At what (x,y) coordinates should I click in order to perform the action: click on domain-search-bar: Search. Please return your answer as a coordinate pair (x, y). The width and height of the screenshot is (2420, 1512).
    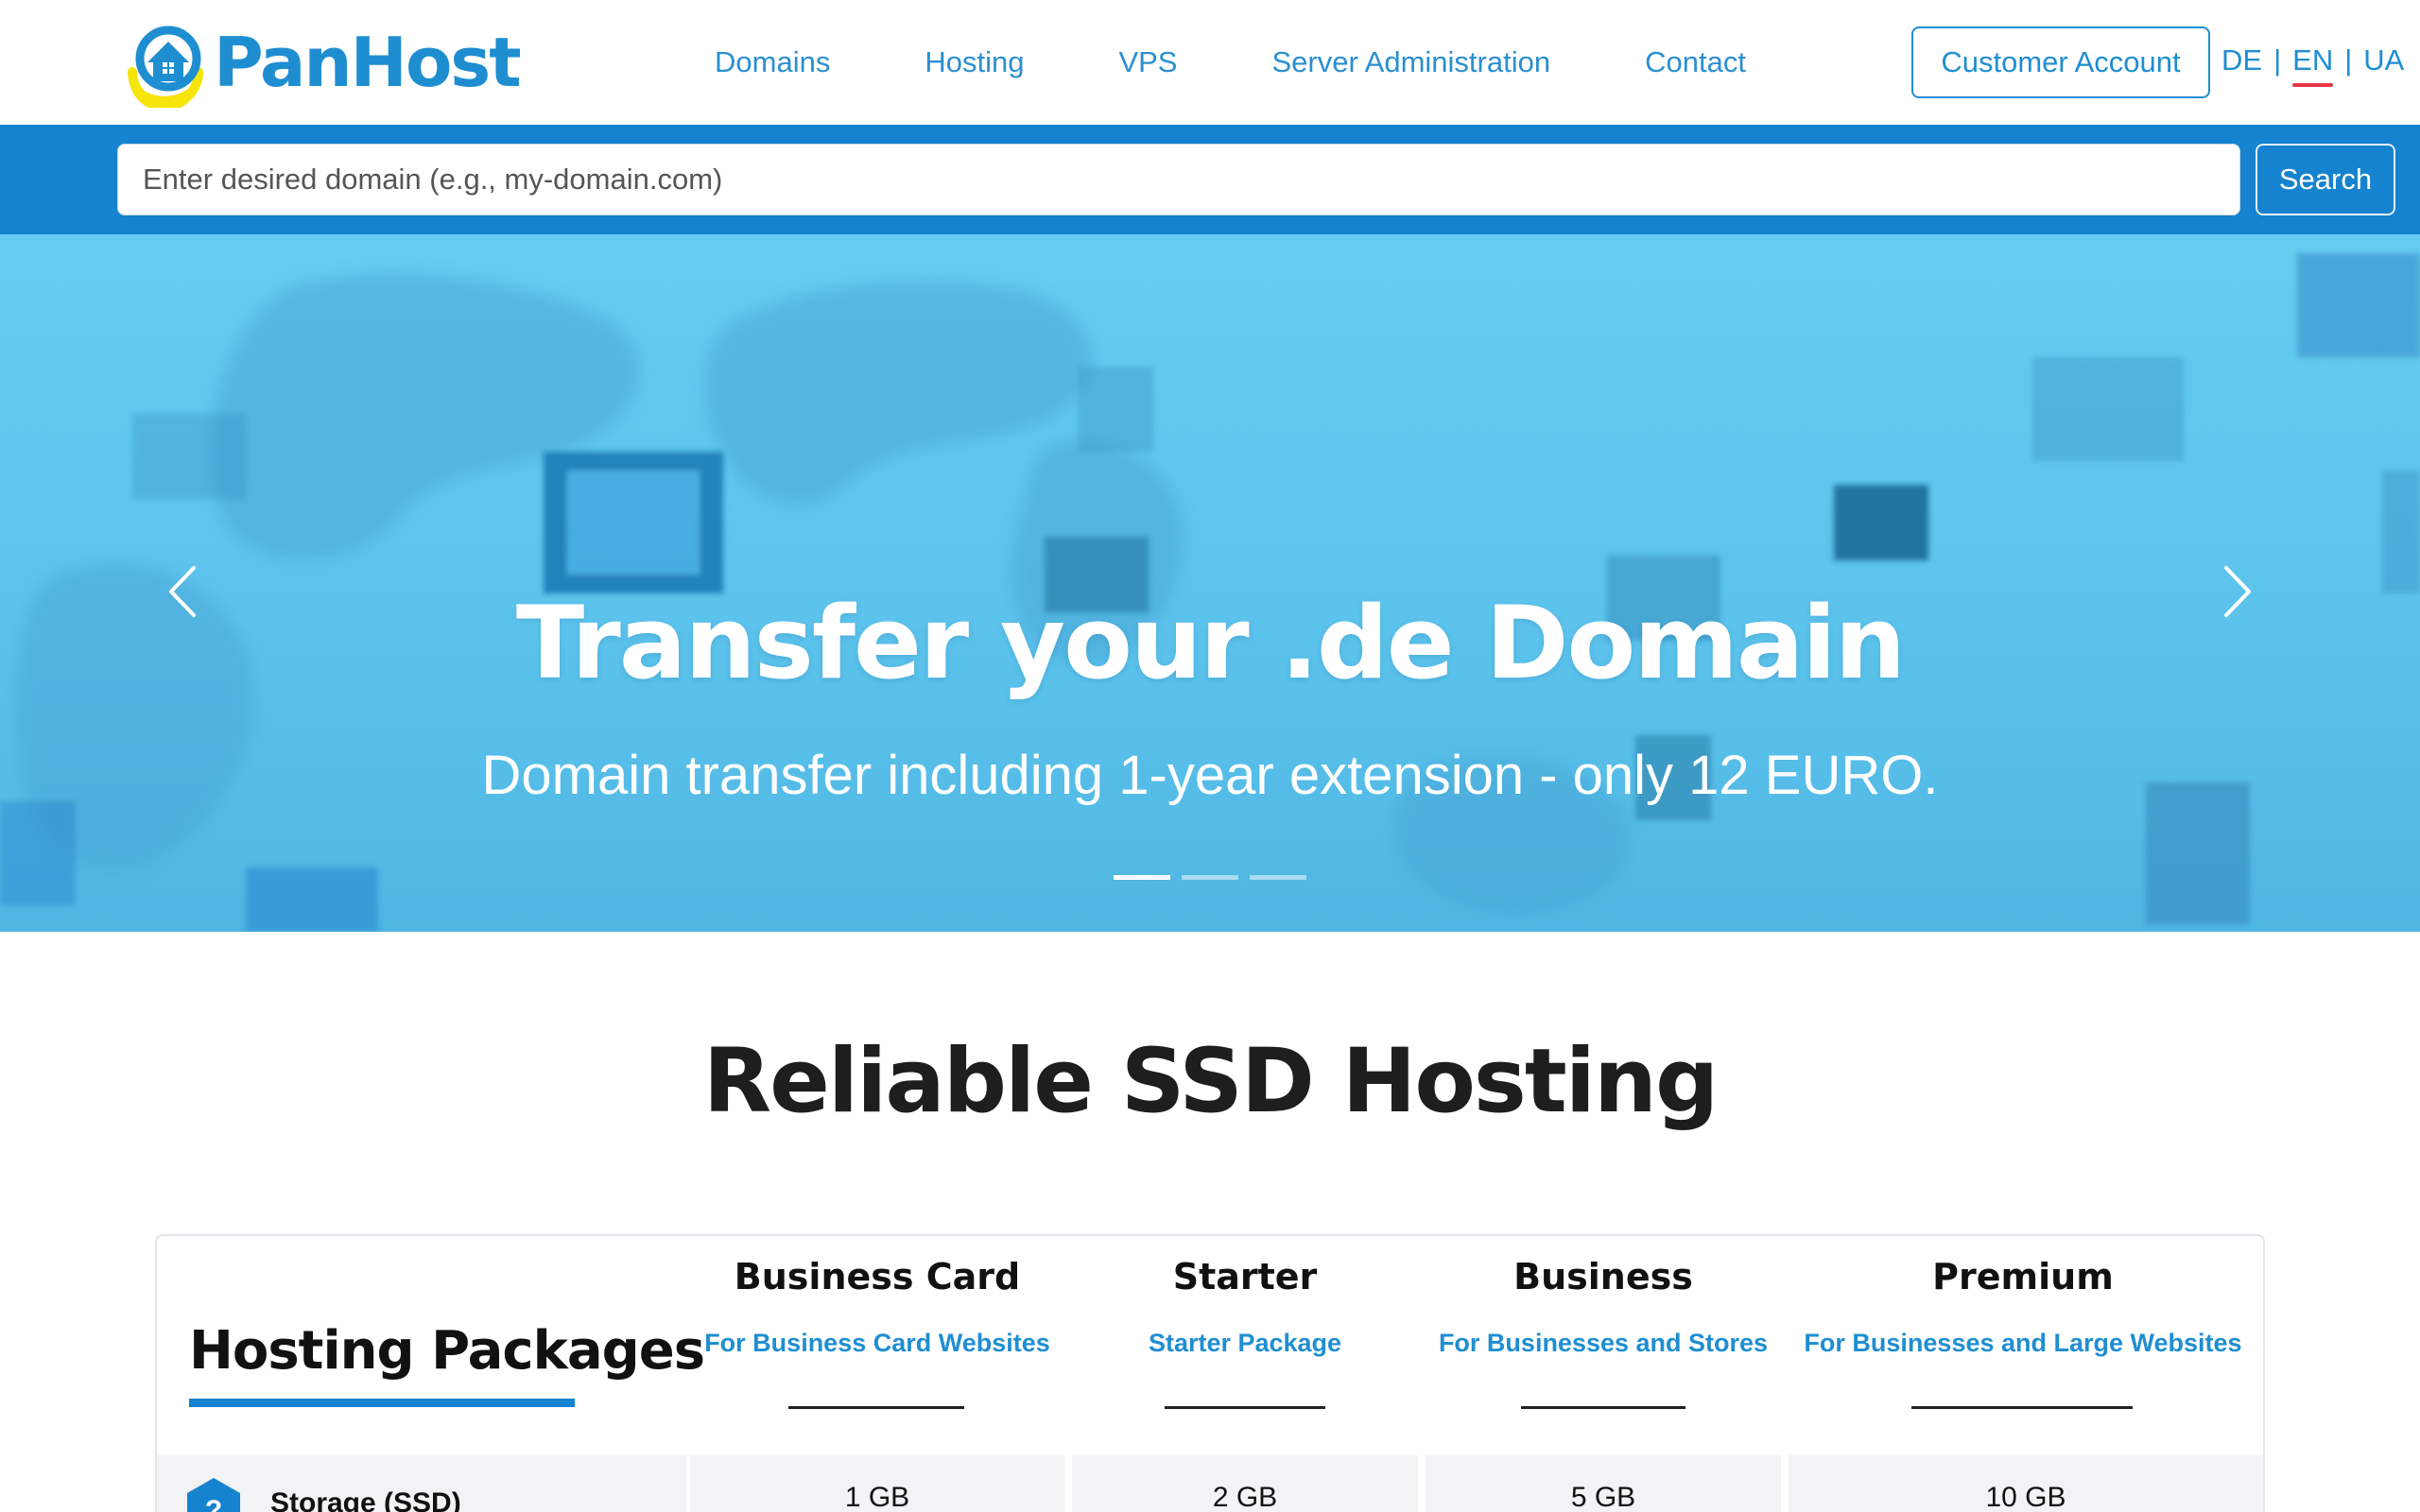
    Looking at the image, I should click on (1210, 179).